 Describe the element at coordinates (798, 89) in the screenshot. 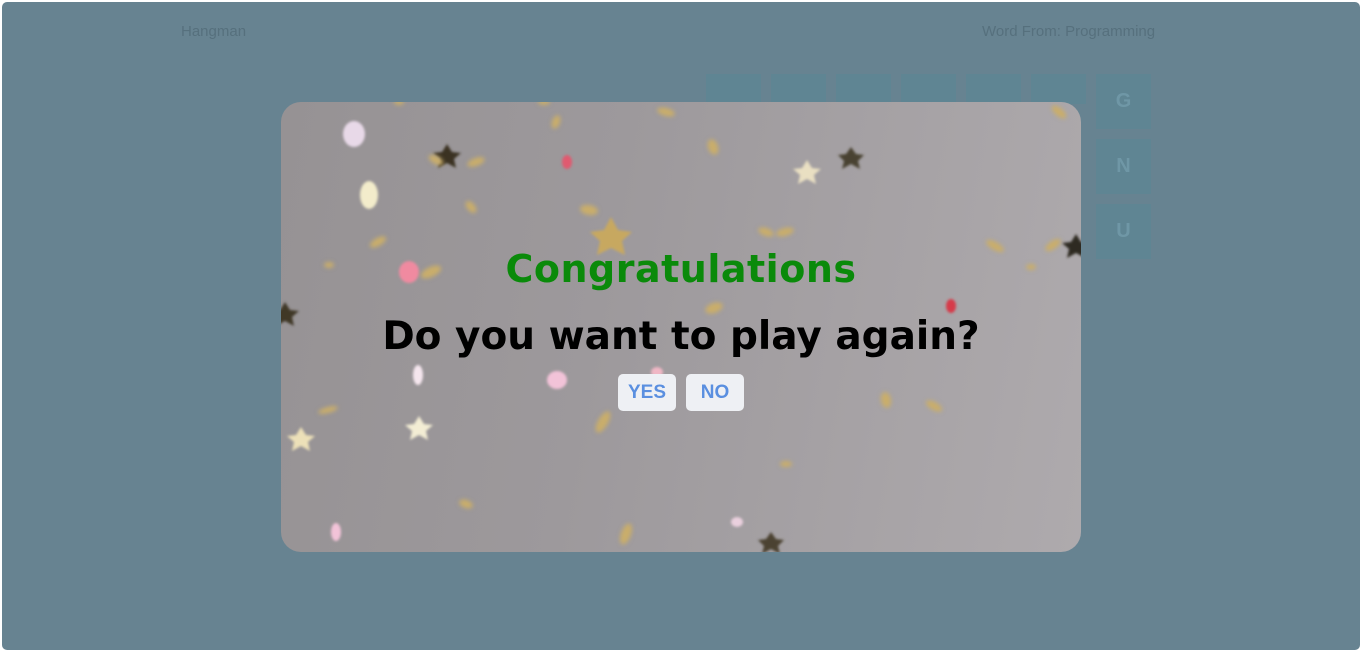

I see `backdrop-key-b` at that location.